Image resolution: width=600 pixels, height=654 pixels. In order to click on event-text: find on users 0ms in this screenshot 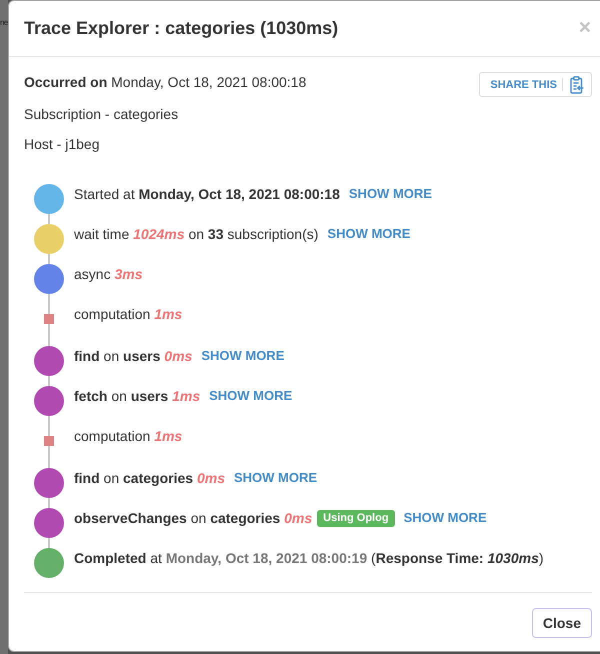, I will do `click(133, 356)`.